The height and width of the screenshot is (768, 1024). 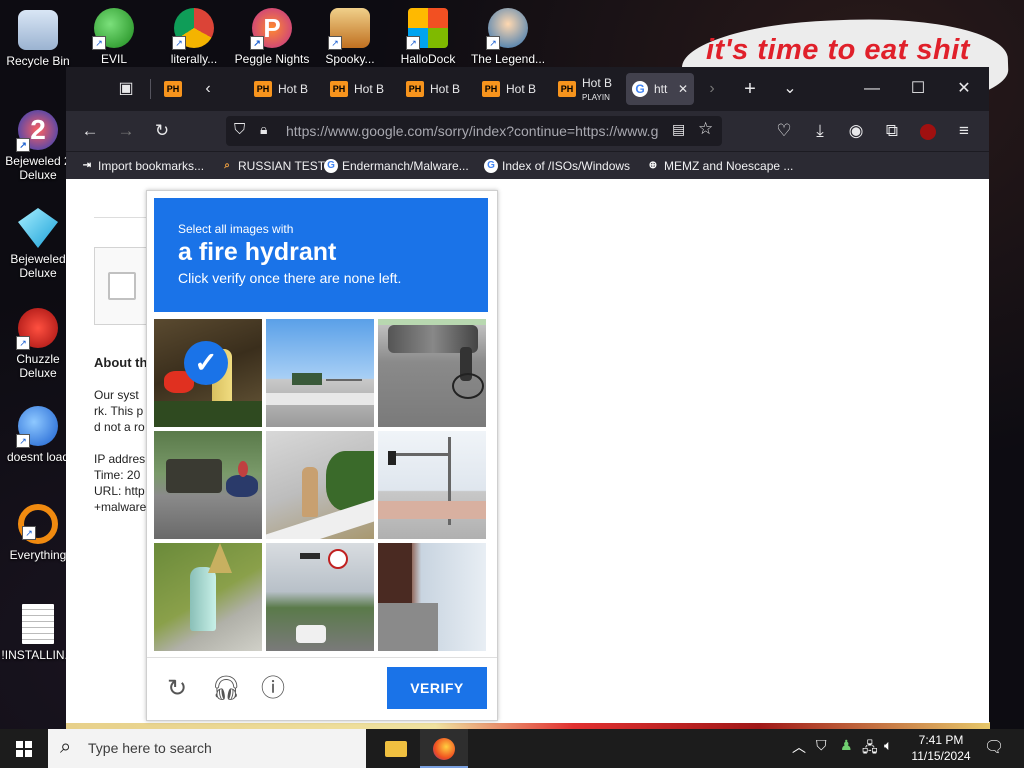 What do you see at coordinates (683, 89) in the screenshot?
I see `close-tab-icon: ✕` at bounding box center [683, 89].